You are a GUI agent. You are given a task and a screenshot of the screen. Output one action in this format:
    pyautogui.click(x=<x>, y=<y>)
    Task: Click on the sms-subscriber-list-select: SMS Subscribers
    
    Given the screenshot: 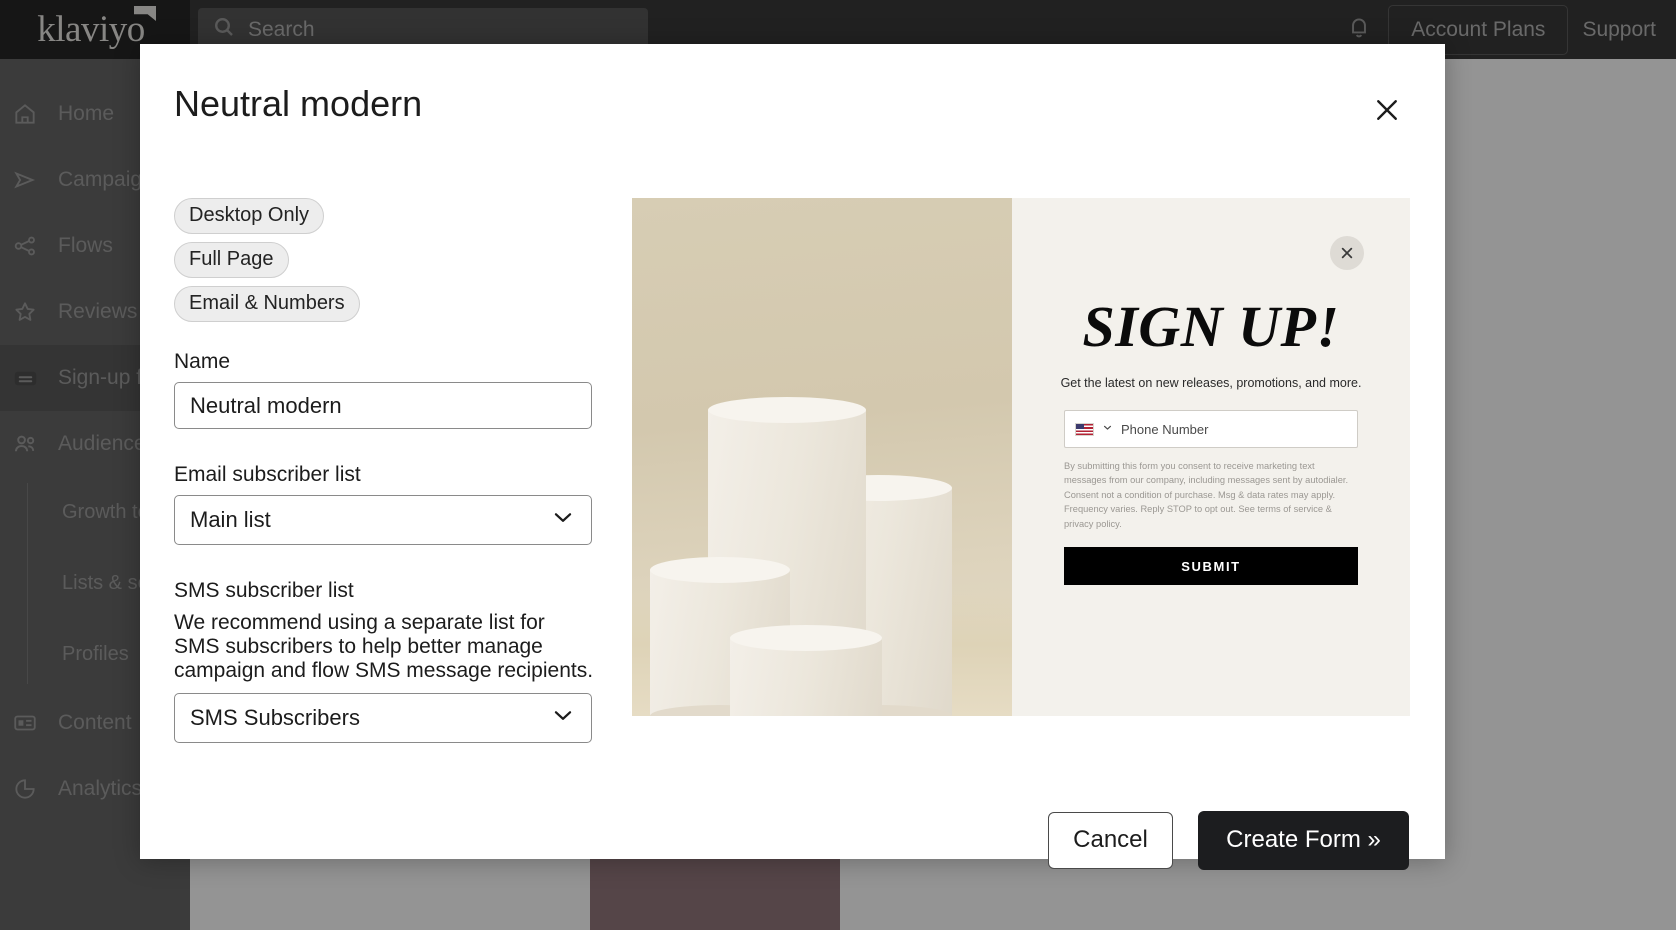 What is the action you would take?
    pyautogui.click(x=383, y=717)
    